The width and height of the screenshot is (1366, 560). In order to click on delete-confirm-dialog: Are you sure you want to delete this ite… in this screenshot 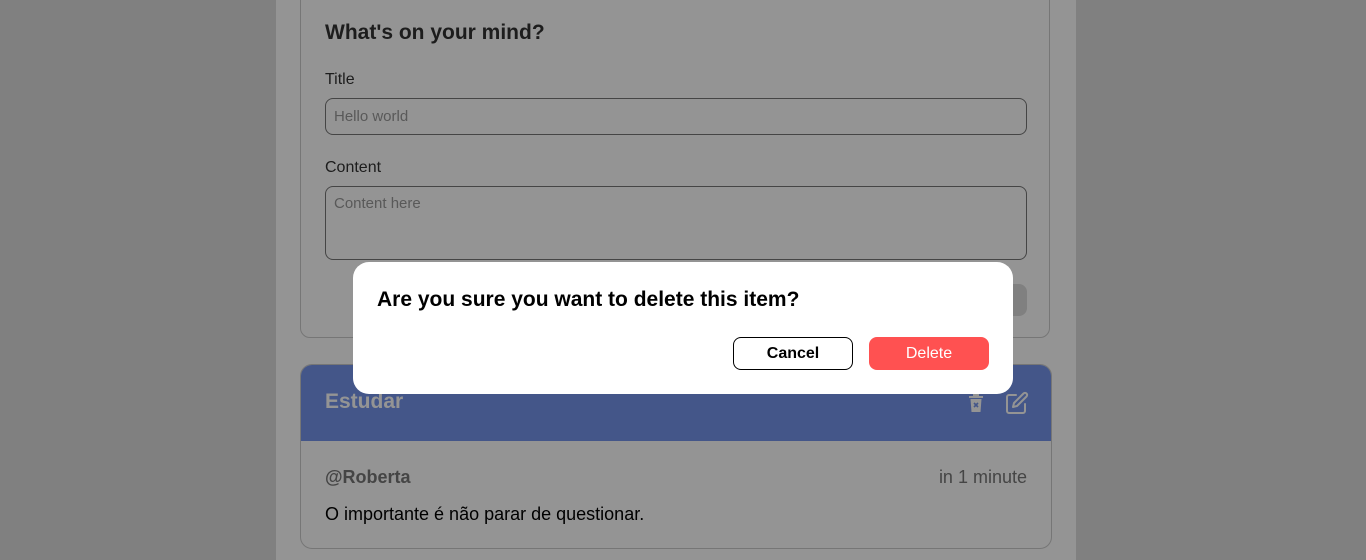, I will do `click(683, 328)`.